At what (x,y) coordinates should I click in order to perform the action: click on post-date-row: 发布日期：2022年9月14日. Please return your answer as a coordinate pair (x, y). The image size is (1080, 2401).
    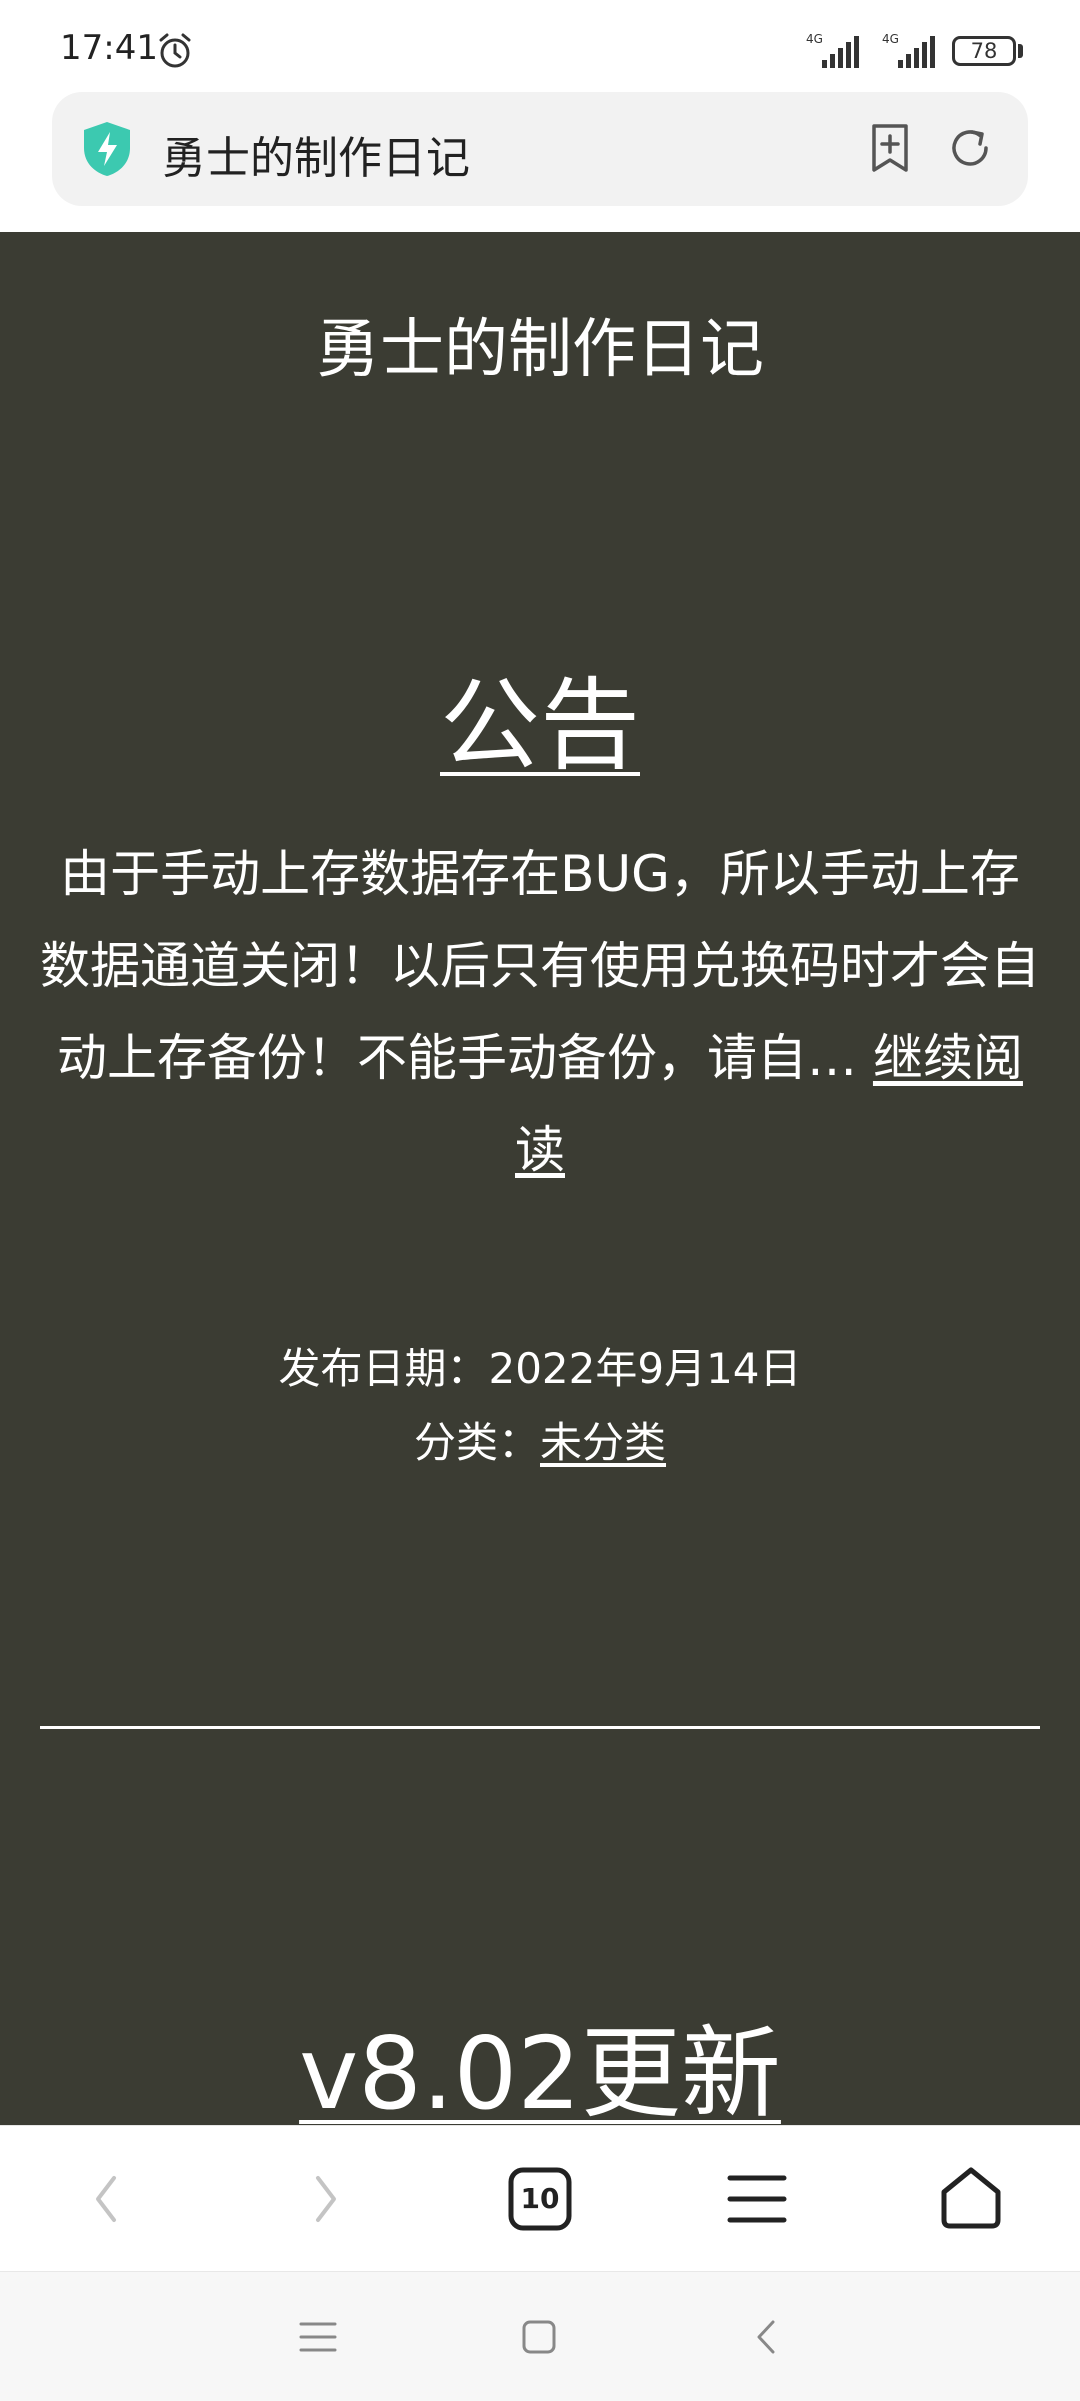
    Looking at the image, I should click on (540, 1369).